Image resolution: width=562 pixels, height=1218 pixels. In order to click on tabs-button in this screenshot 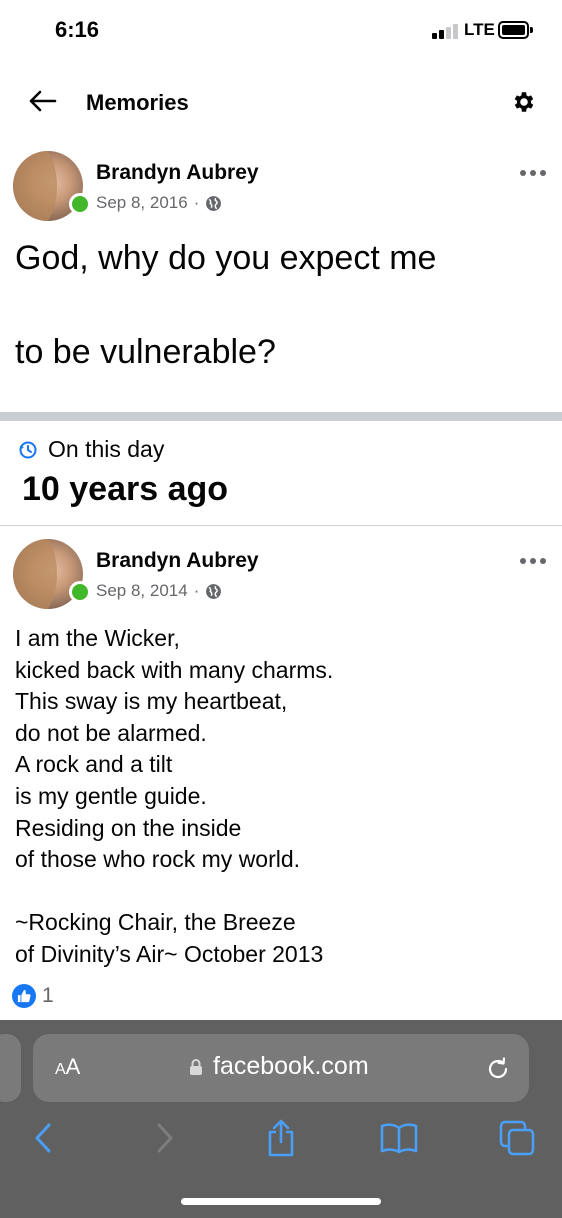, I will do `click(517, 1138)`.